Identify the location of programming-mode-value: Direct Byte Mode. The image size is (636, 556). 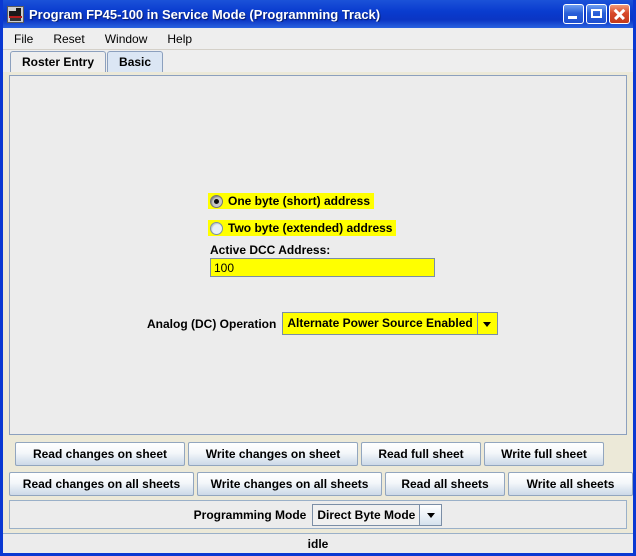
(366, 514).